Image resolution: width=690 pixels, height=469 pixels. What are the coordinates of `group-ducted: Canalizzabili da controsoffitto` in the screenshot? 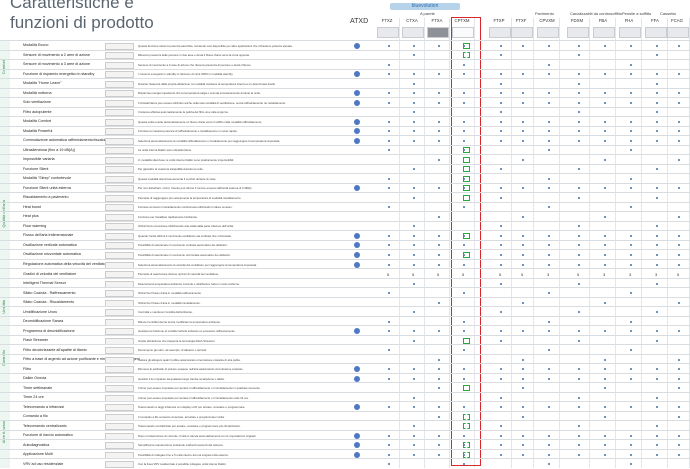 It's located at (596, 13).